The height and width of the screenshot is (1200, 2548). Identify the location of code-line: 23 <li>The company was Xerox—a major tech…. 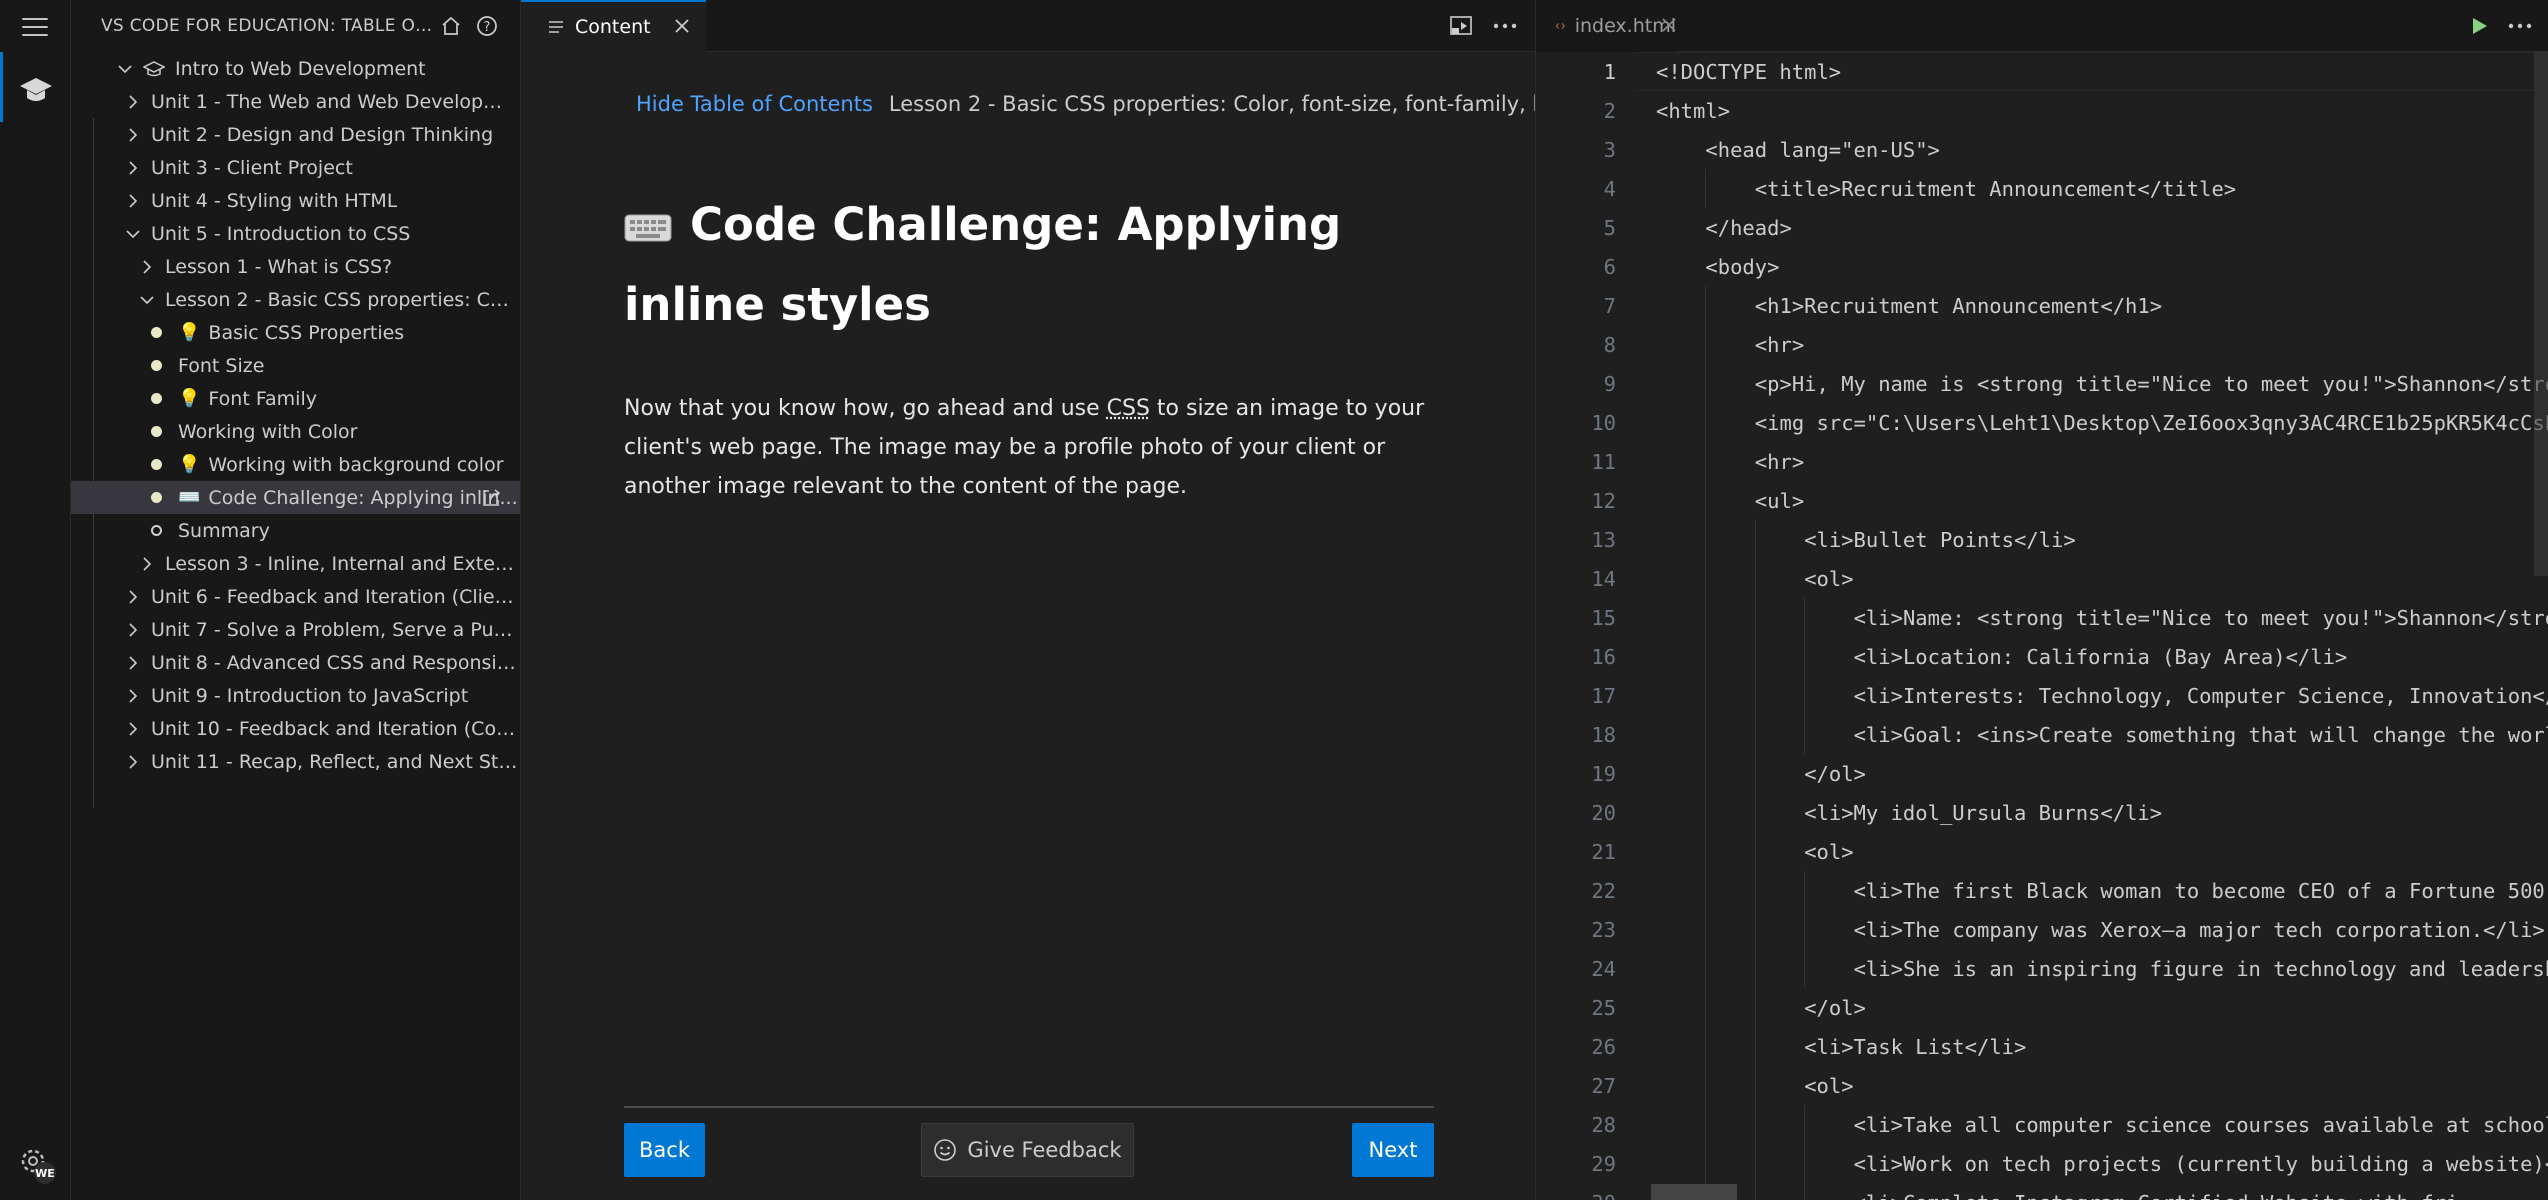
(2042, 929).